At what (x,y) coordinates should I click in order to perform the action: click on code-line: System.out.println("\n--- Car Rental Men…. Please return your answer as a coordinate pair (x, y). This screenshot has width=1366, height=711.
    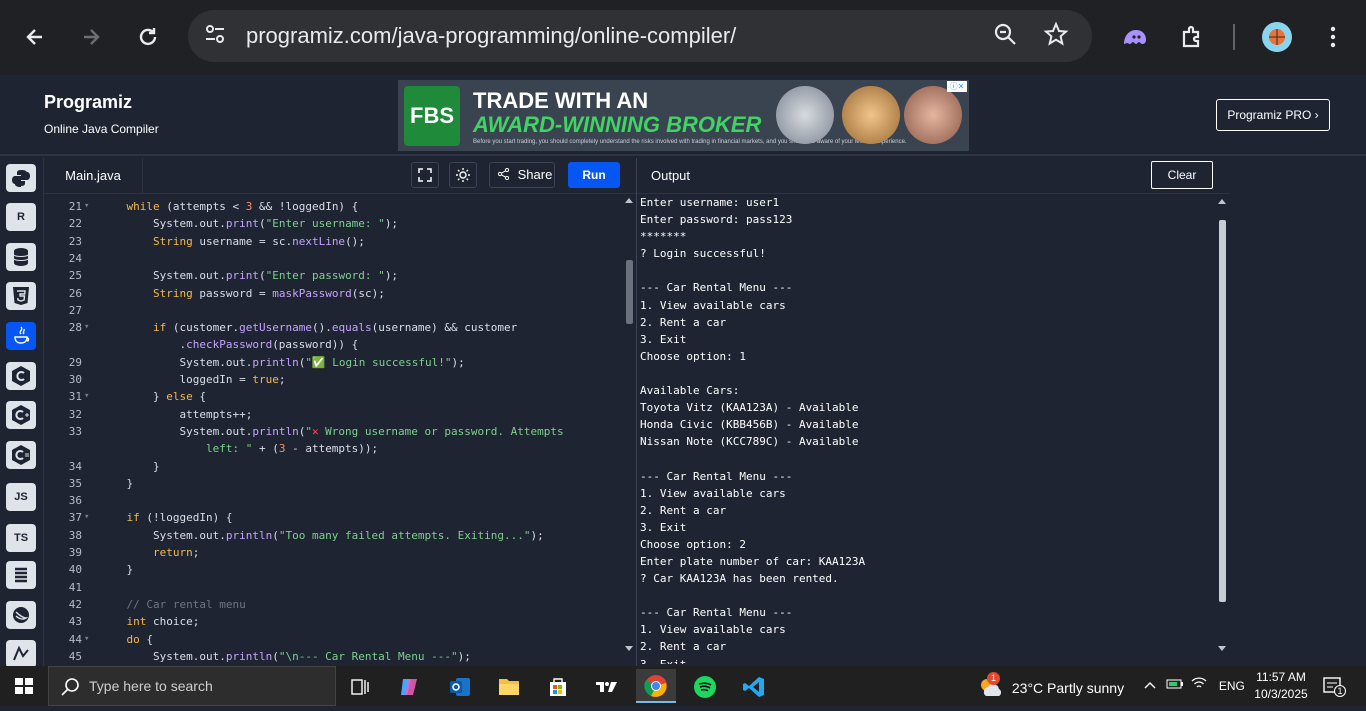
    Looking at the image, I should click on (285, 656).